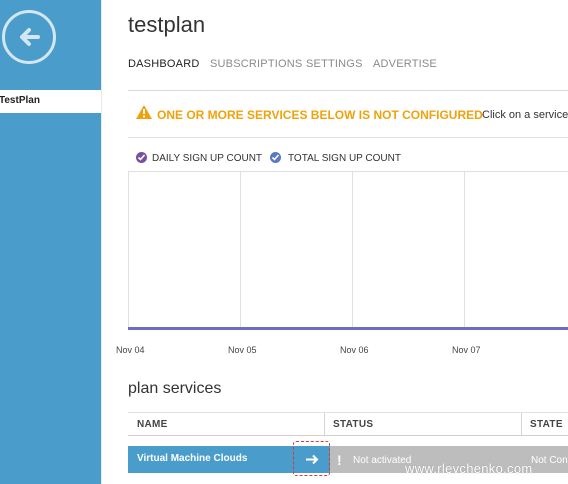 Image resolution: width=568 pixels, height=484 pixels. What do you see at coordinates (256, 64) in the screenshot?
I see `tab-subscriptions: SUBSCRIPTIONS` at bounding box center [256, 64].